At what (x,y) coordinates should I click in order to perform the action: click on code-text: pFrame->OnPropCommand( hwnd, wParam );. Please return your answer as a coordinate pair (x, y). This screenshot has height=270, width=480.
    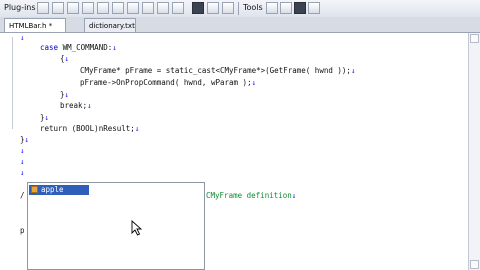
    Looking at the image, I should click on (166, 82).